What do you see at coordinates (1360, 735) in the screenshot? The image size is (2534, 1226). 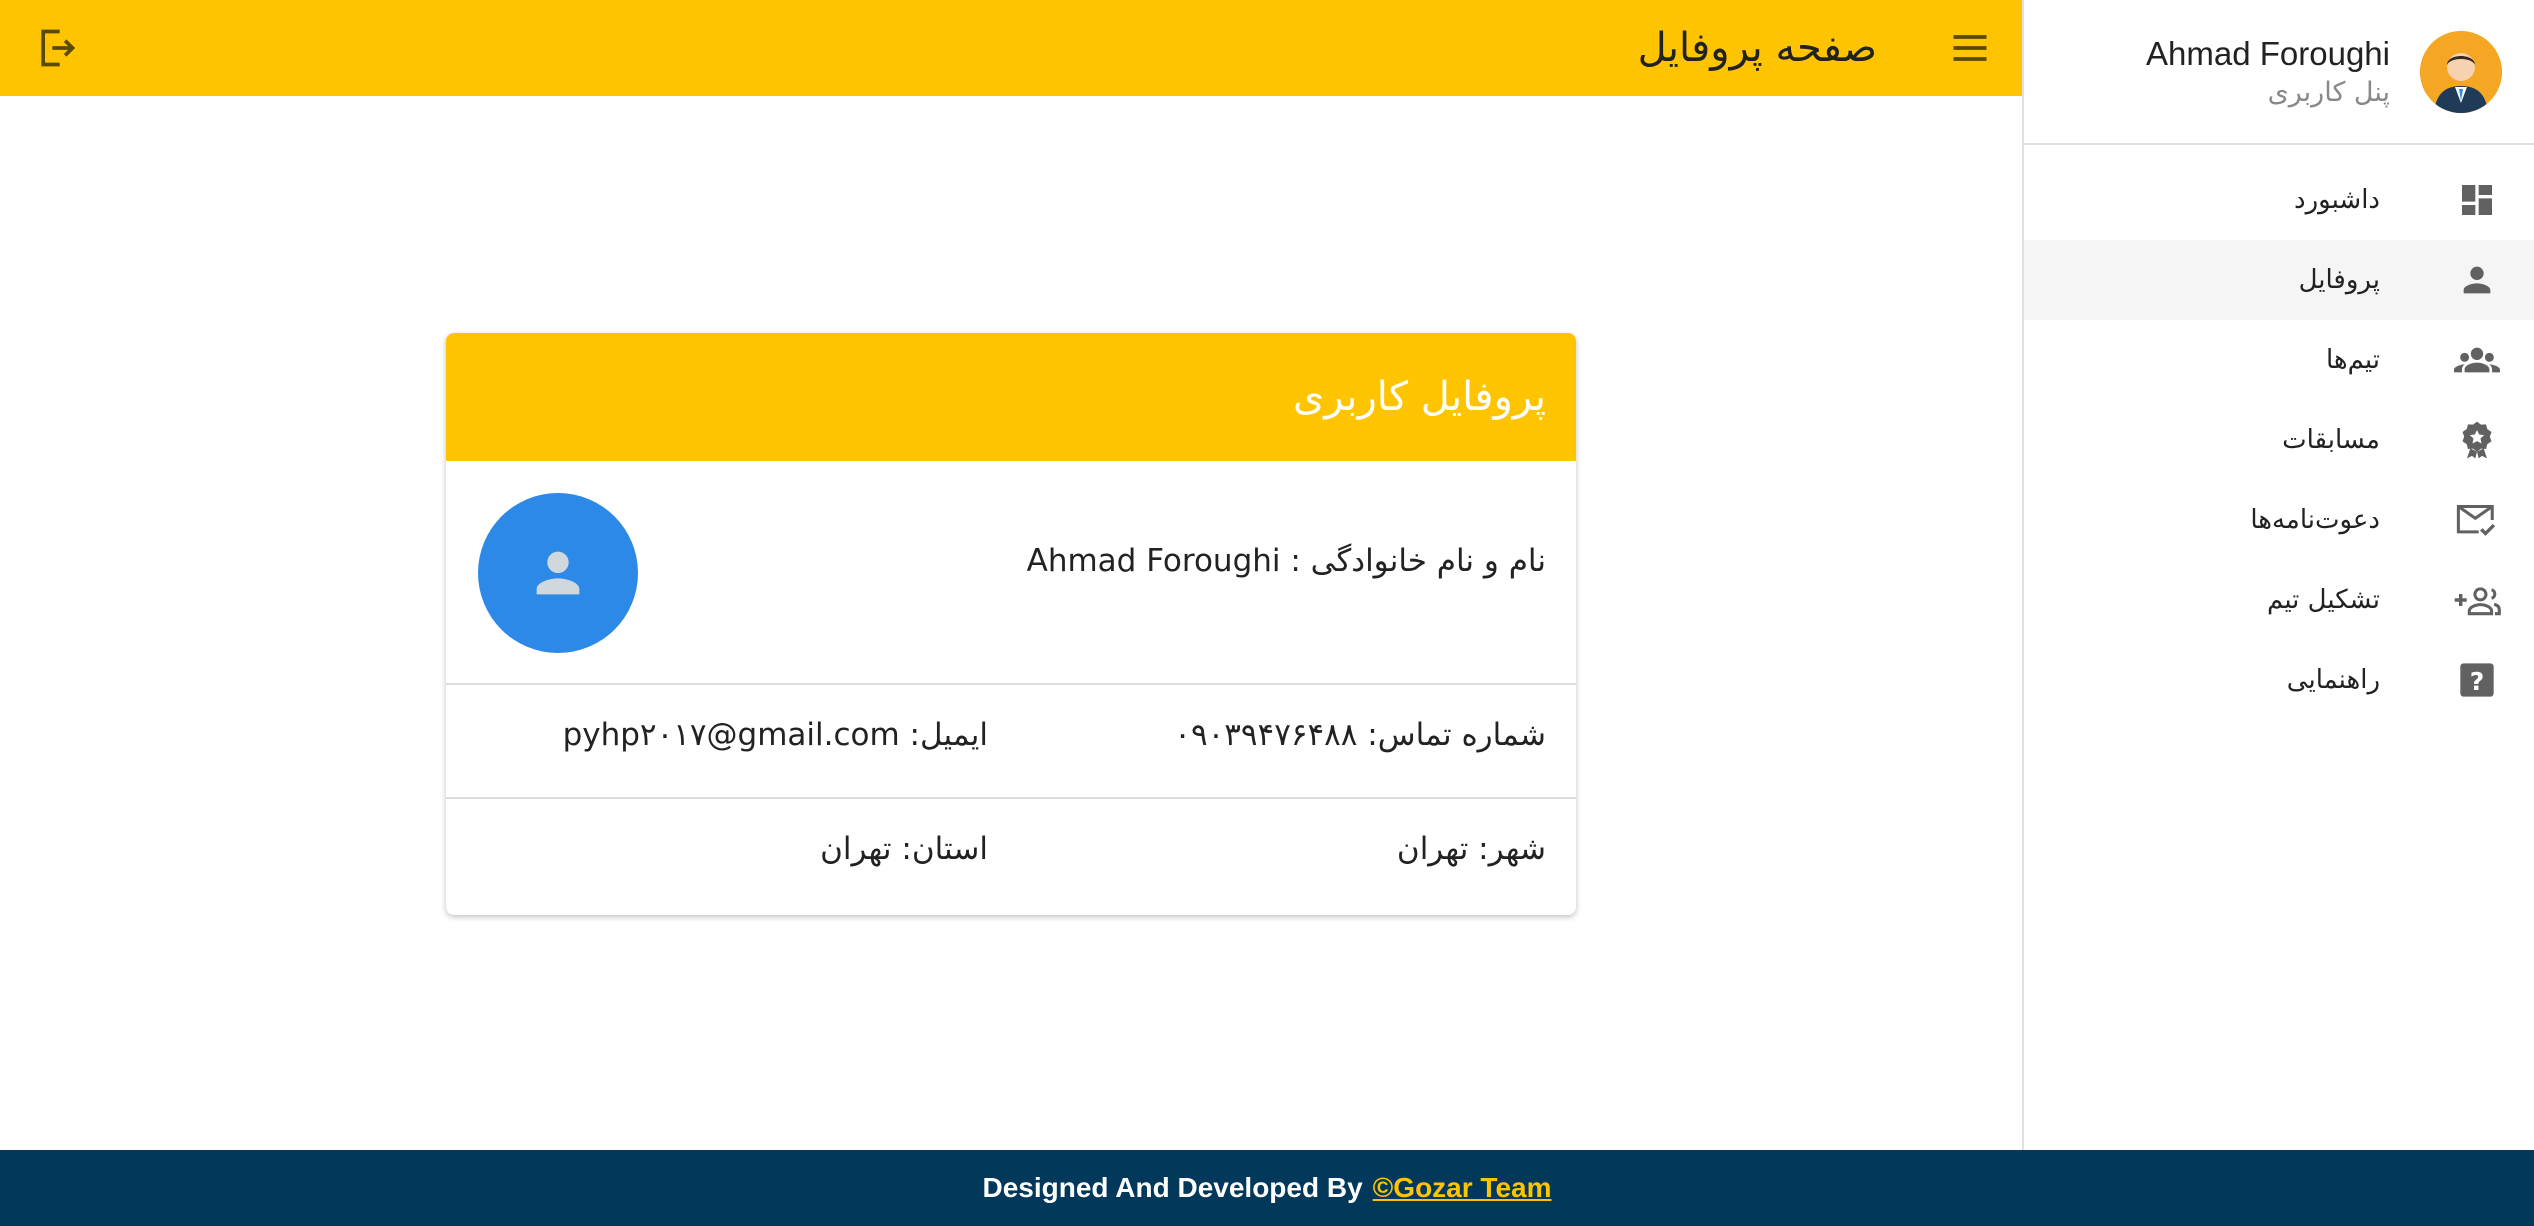 I see `phone-field: شماره تماس: ۰۹۰۳۹۴۷۶۴۸۸` at bounding box center [1360, 735].